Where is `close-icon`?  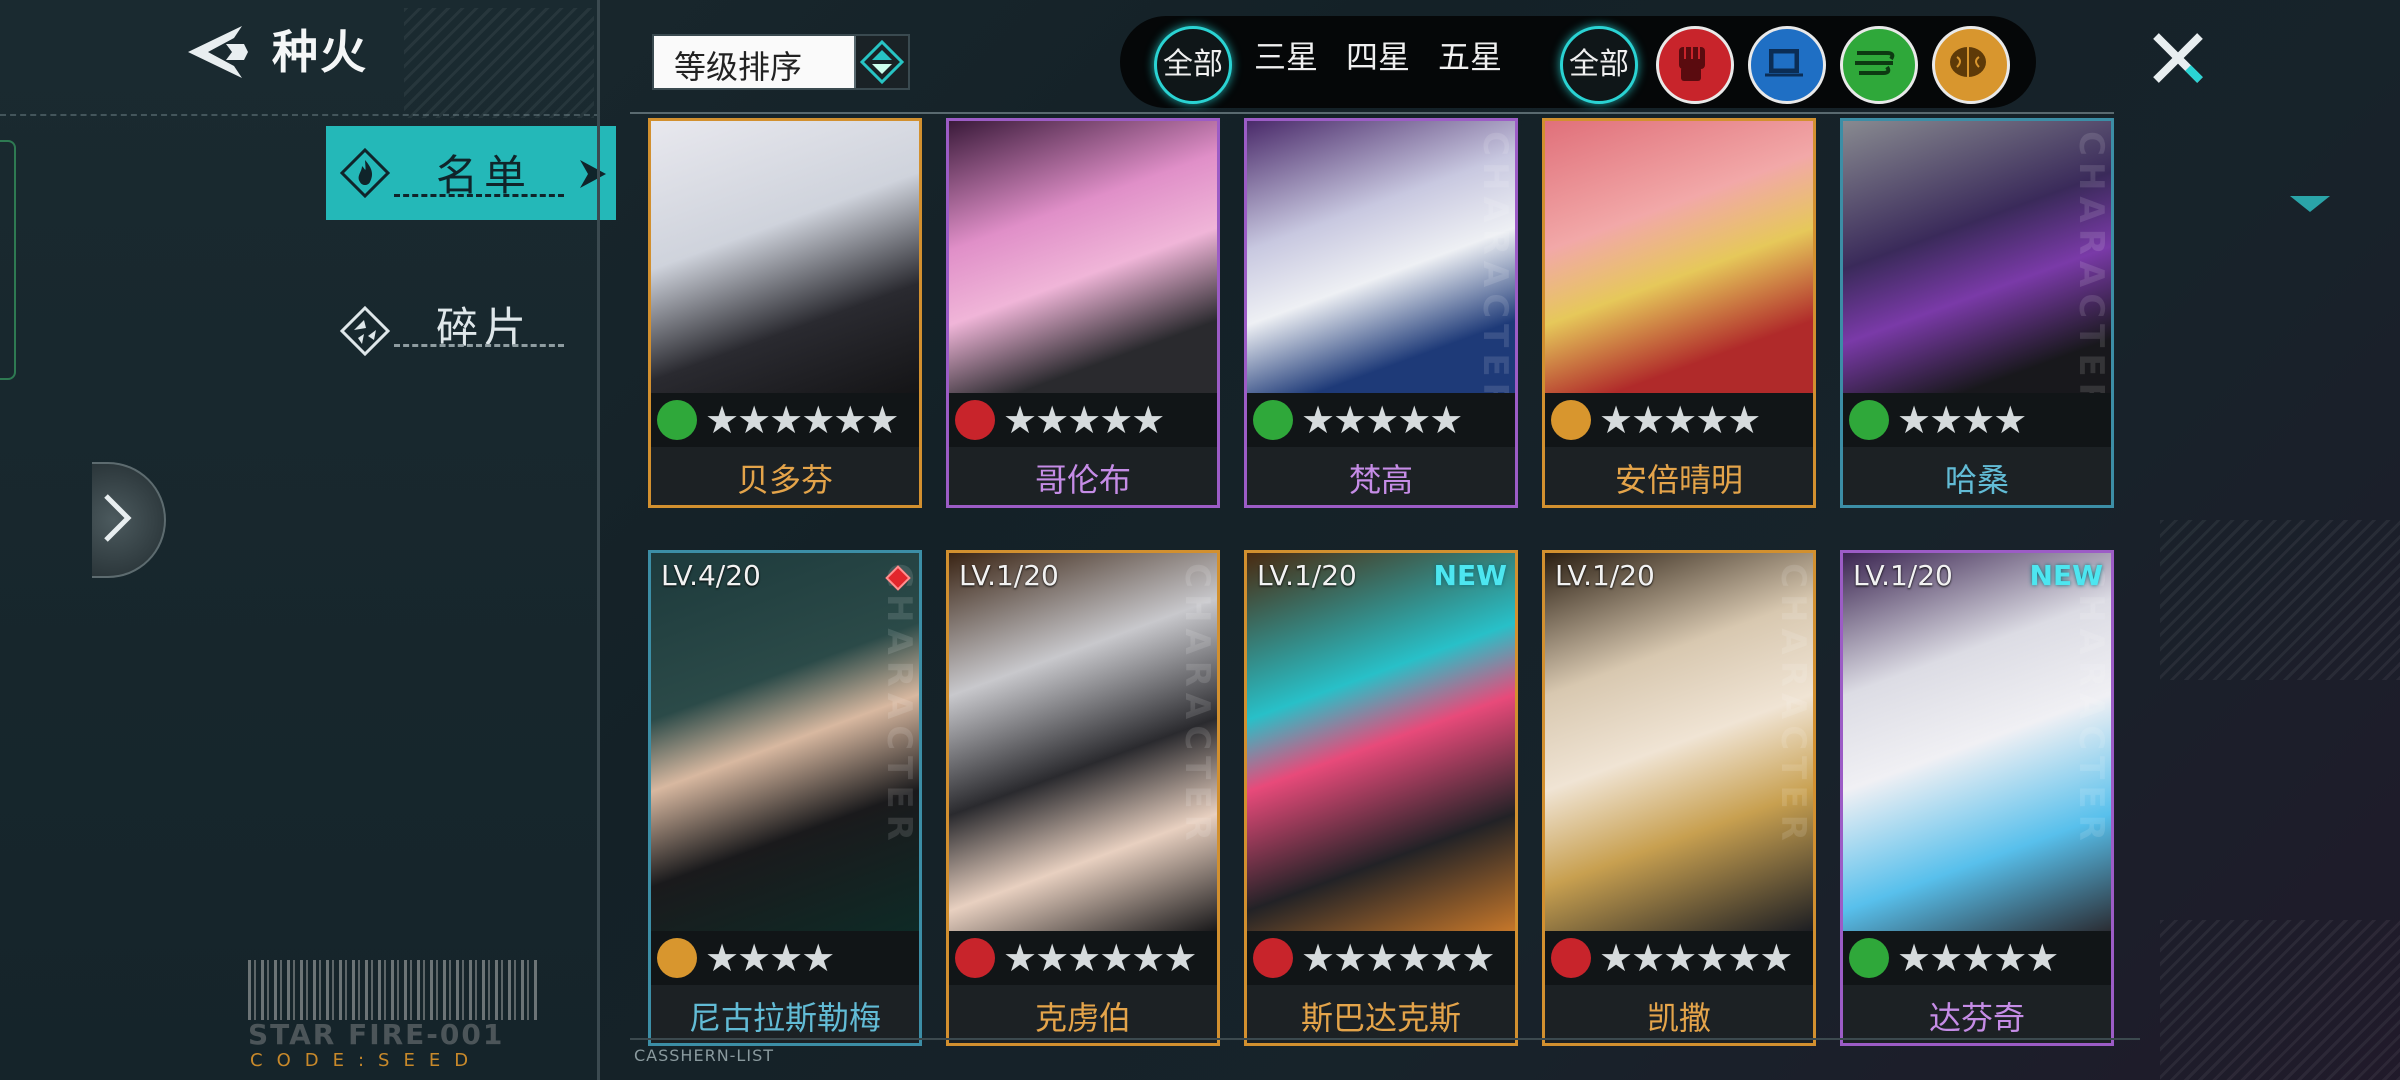
close-icon is located at coordinates (2178, 58).